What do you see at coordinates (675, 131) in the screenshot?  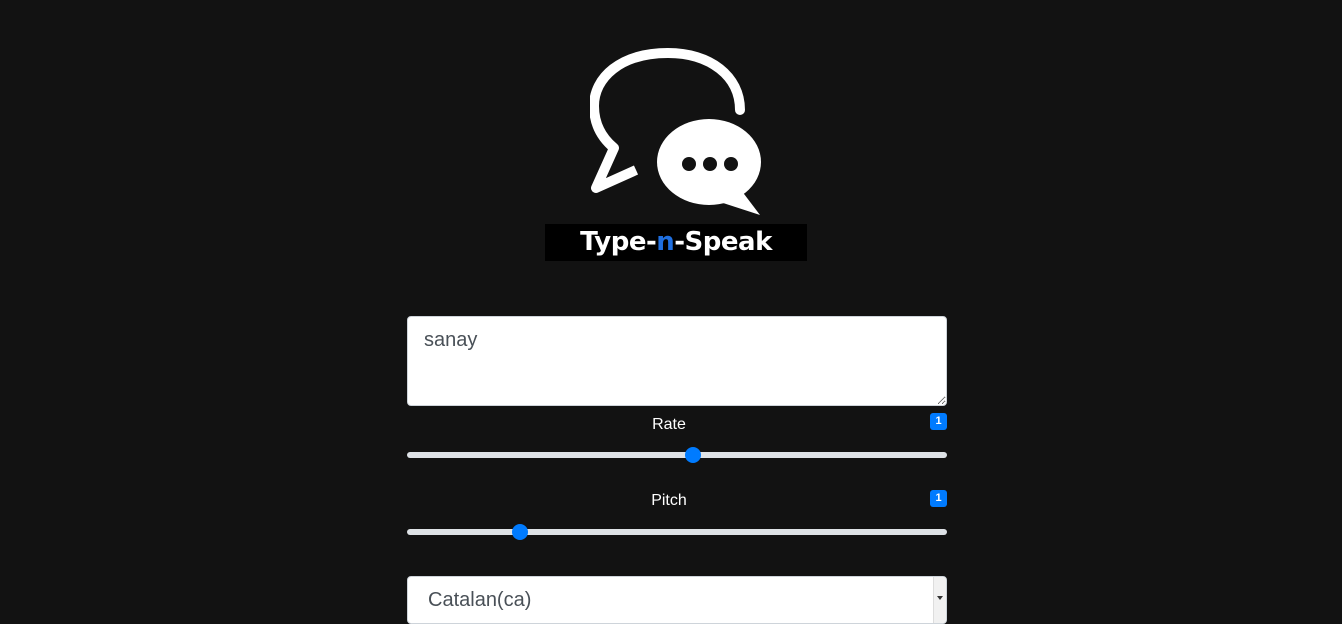 I see `chat-bubbles-icon` at bounding box center [675, 131].